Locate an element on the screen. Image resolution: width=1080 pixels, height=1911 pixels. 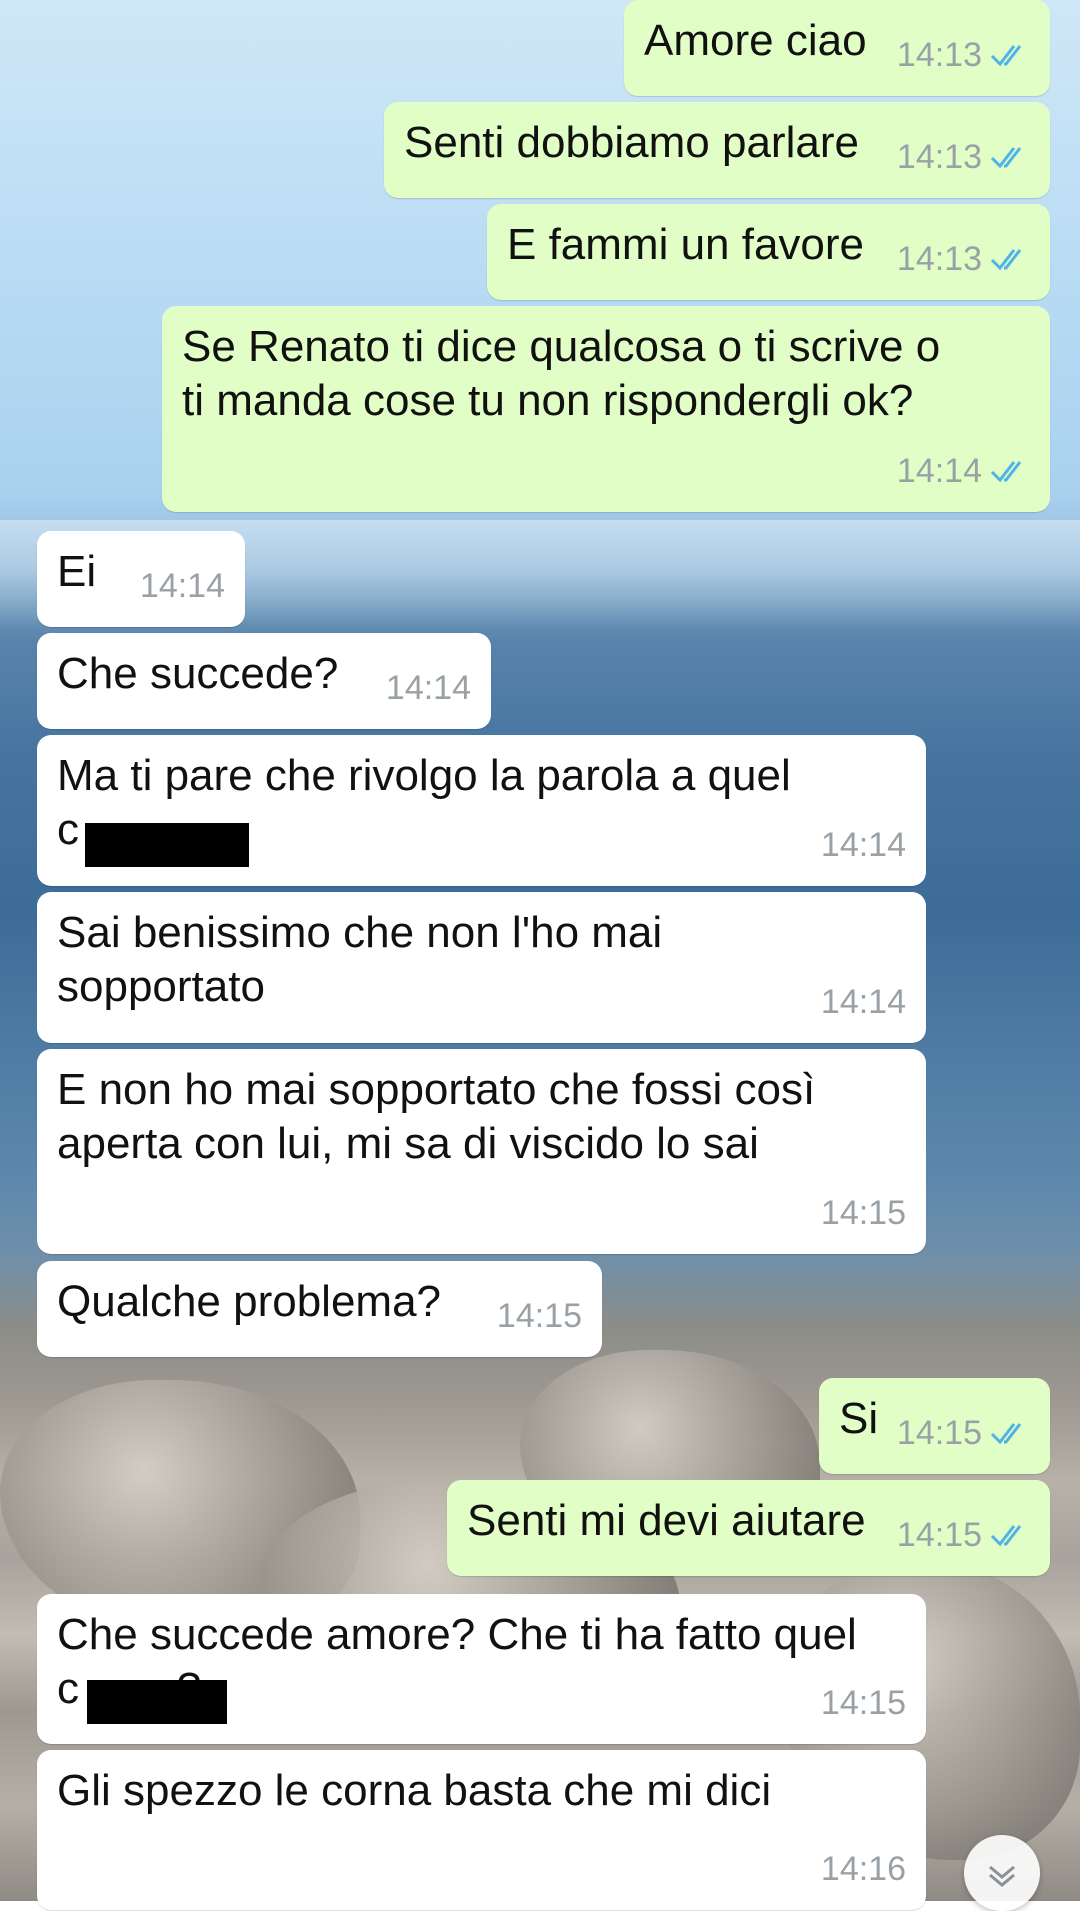
scroll-to-bottom-button is located at coordinates (1002, 1873).